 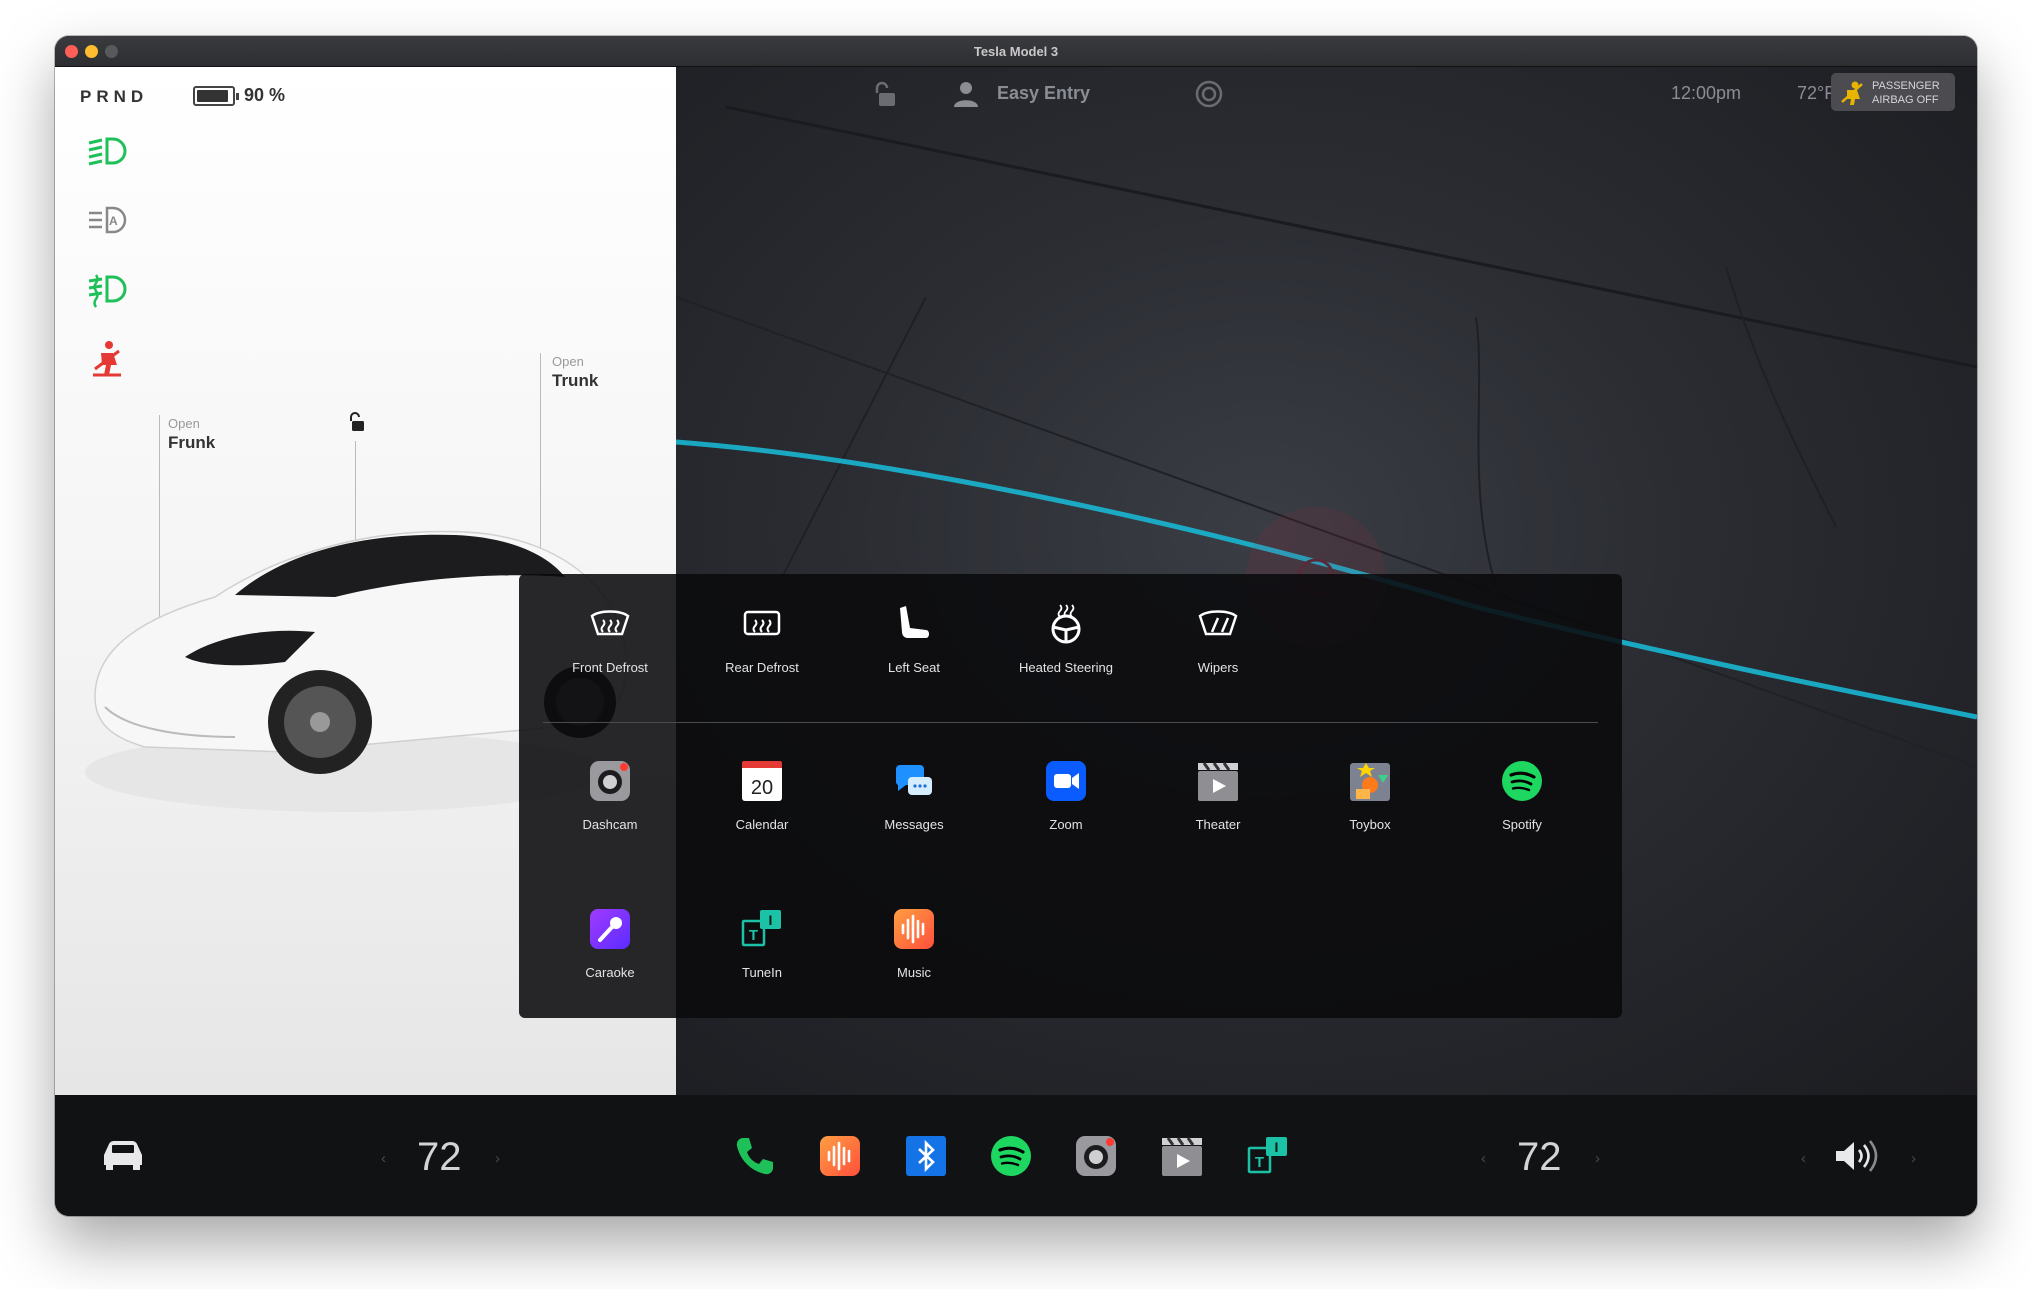 What do you see at coordinates (497, 1158) in the screenshot?
I see `driver-temp-up-button: ›` at bounding box center [497, 1158].